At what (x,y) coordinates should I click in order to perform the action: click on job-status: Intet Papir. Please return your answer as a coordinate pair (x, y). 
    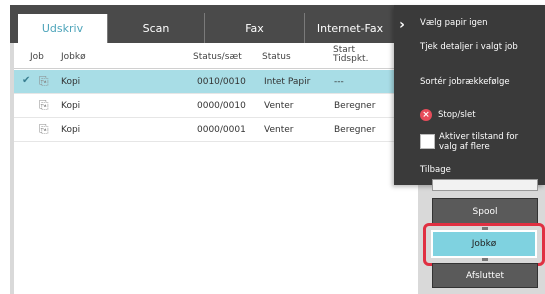
    Looking at the image, I should click on (287, 82).